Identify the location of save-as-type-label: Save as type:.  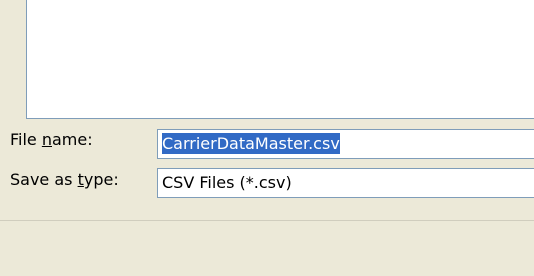
(64, 179).